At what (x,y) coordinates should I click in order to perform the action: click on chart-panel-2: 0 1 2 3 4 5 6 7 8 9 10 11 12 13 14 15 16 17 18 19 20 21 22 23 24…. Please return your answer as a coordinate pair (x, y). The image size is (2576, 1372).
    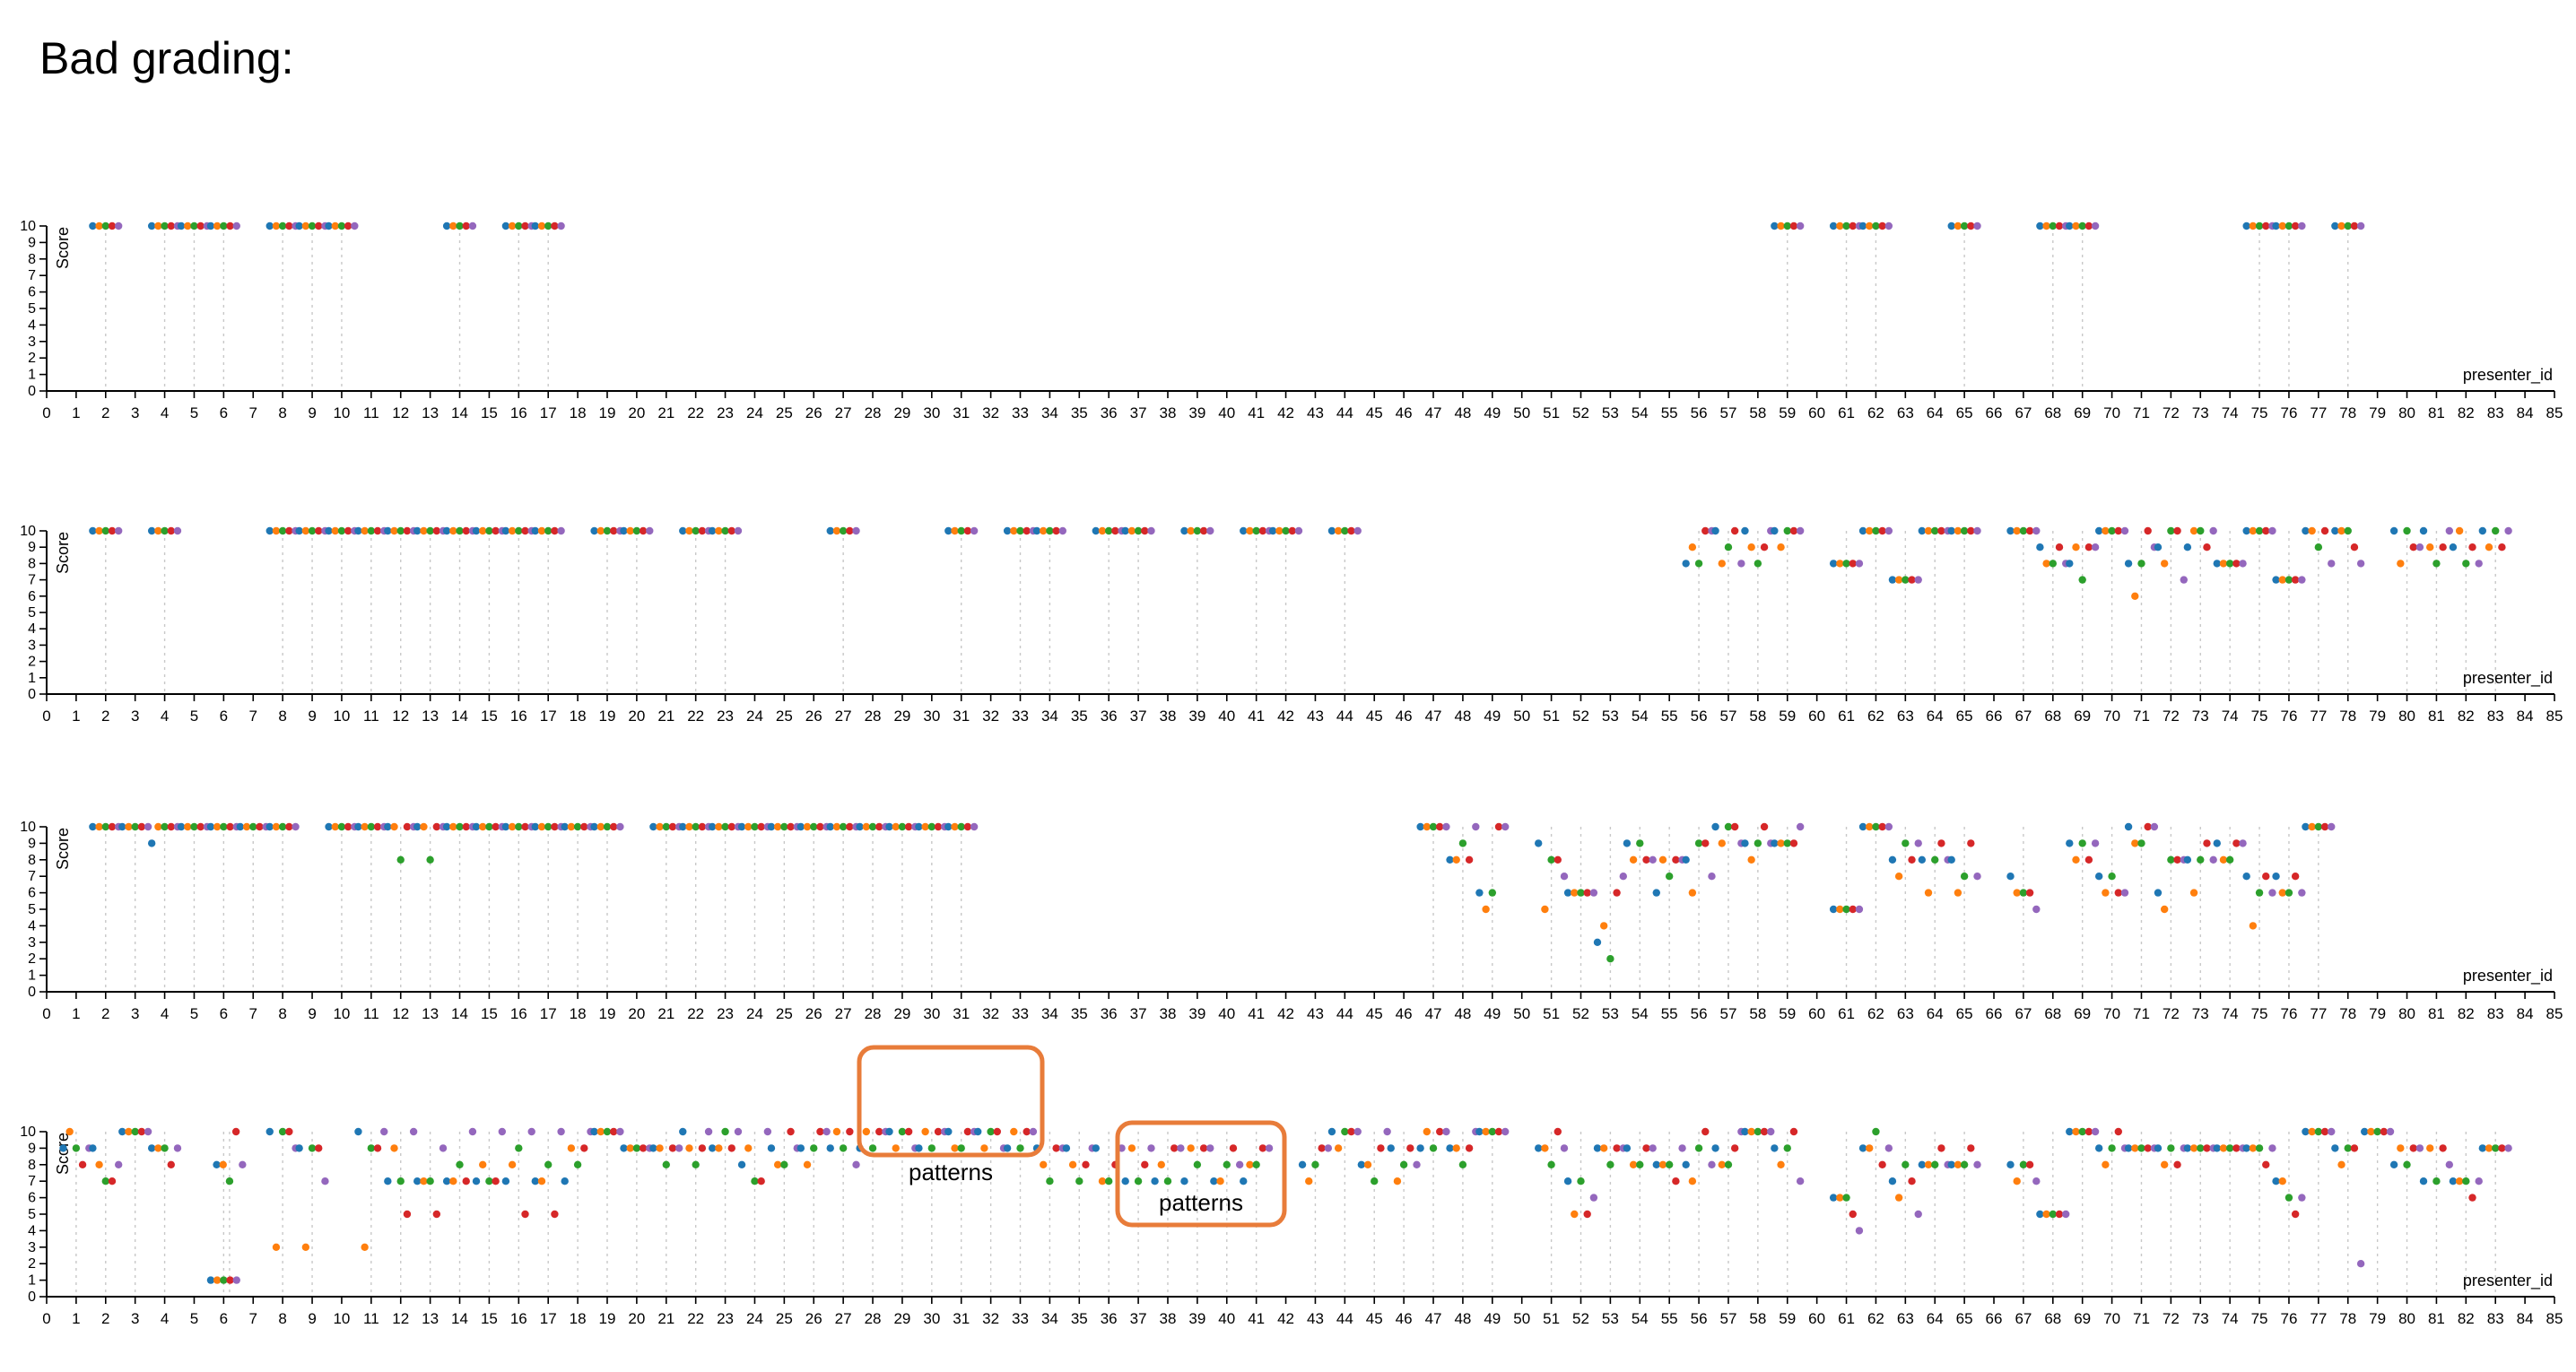
    Looking at the image, I should click on (1291, 624).